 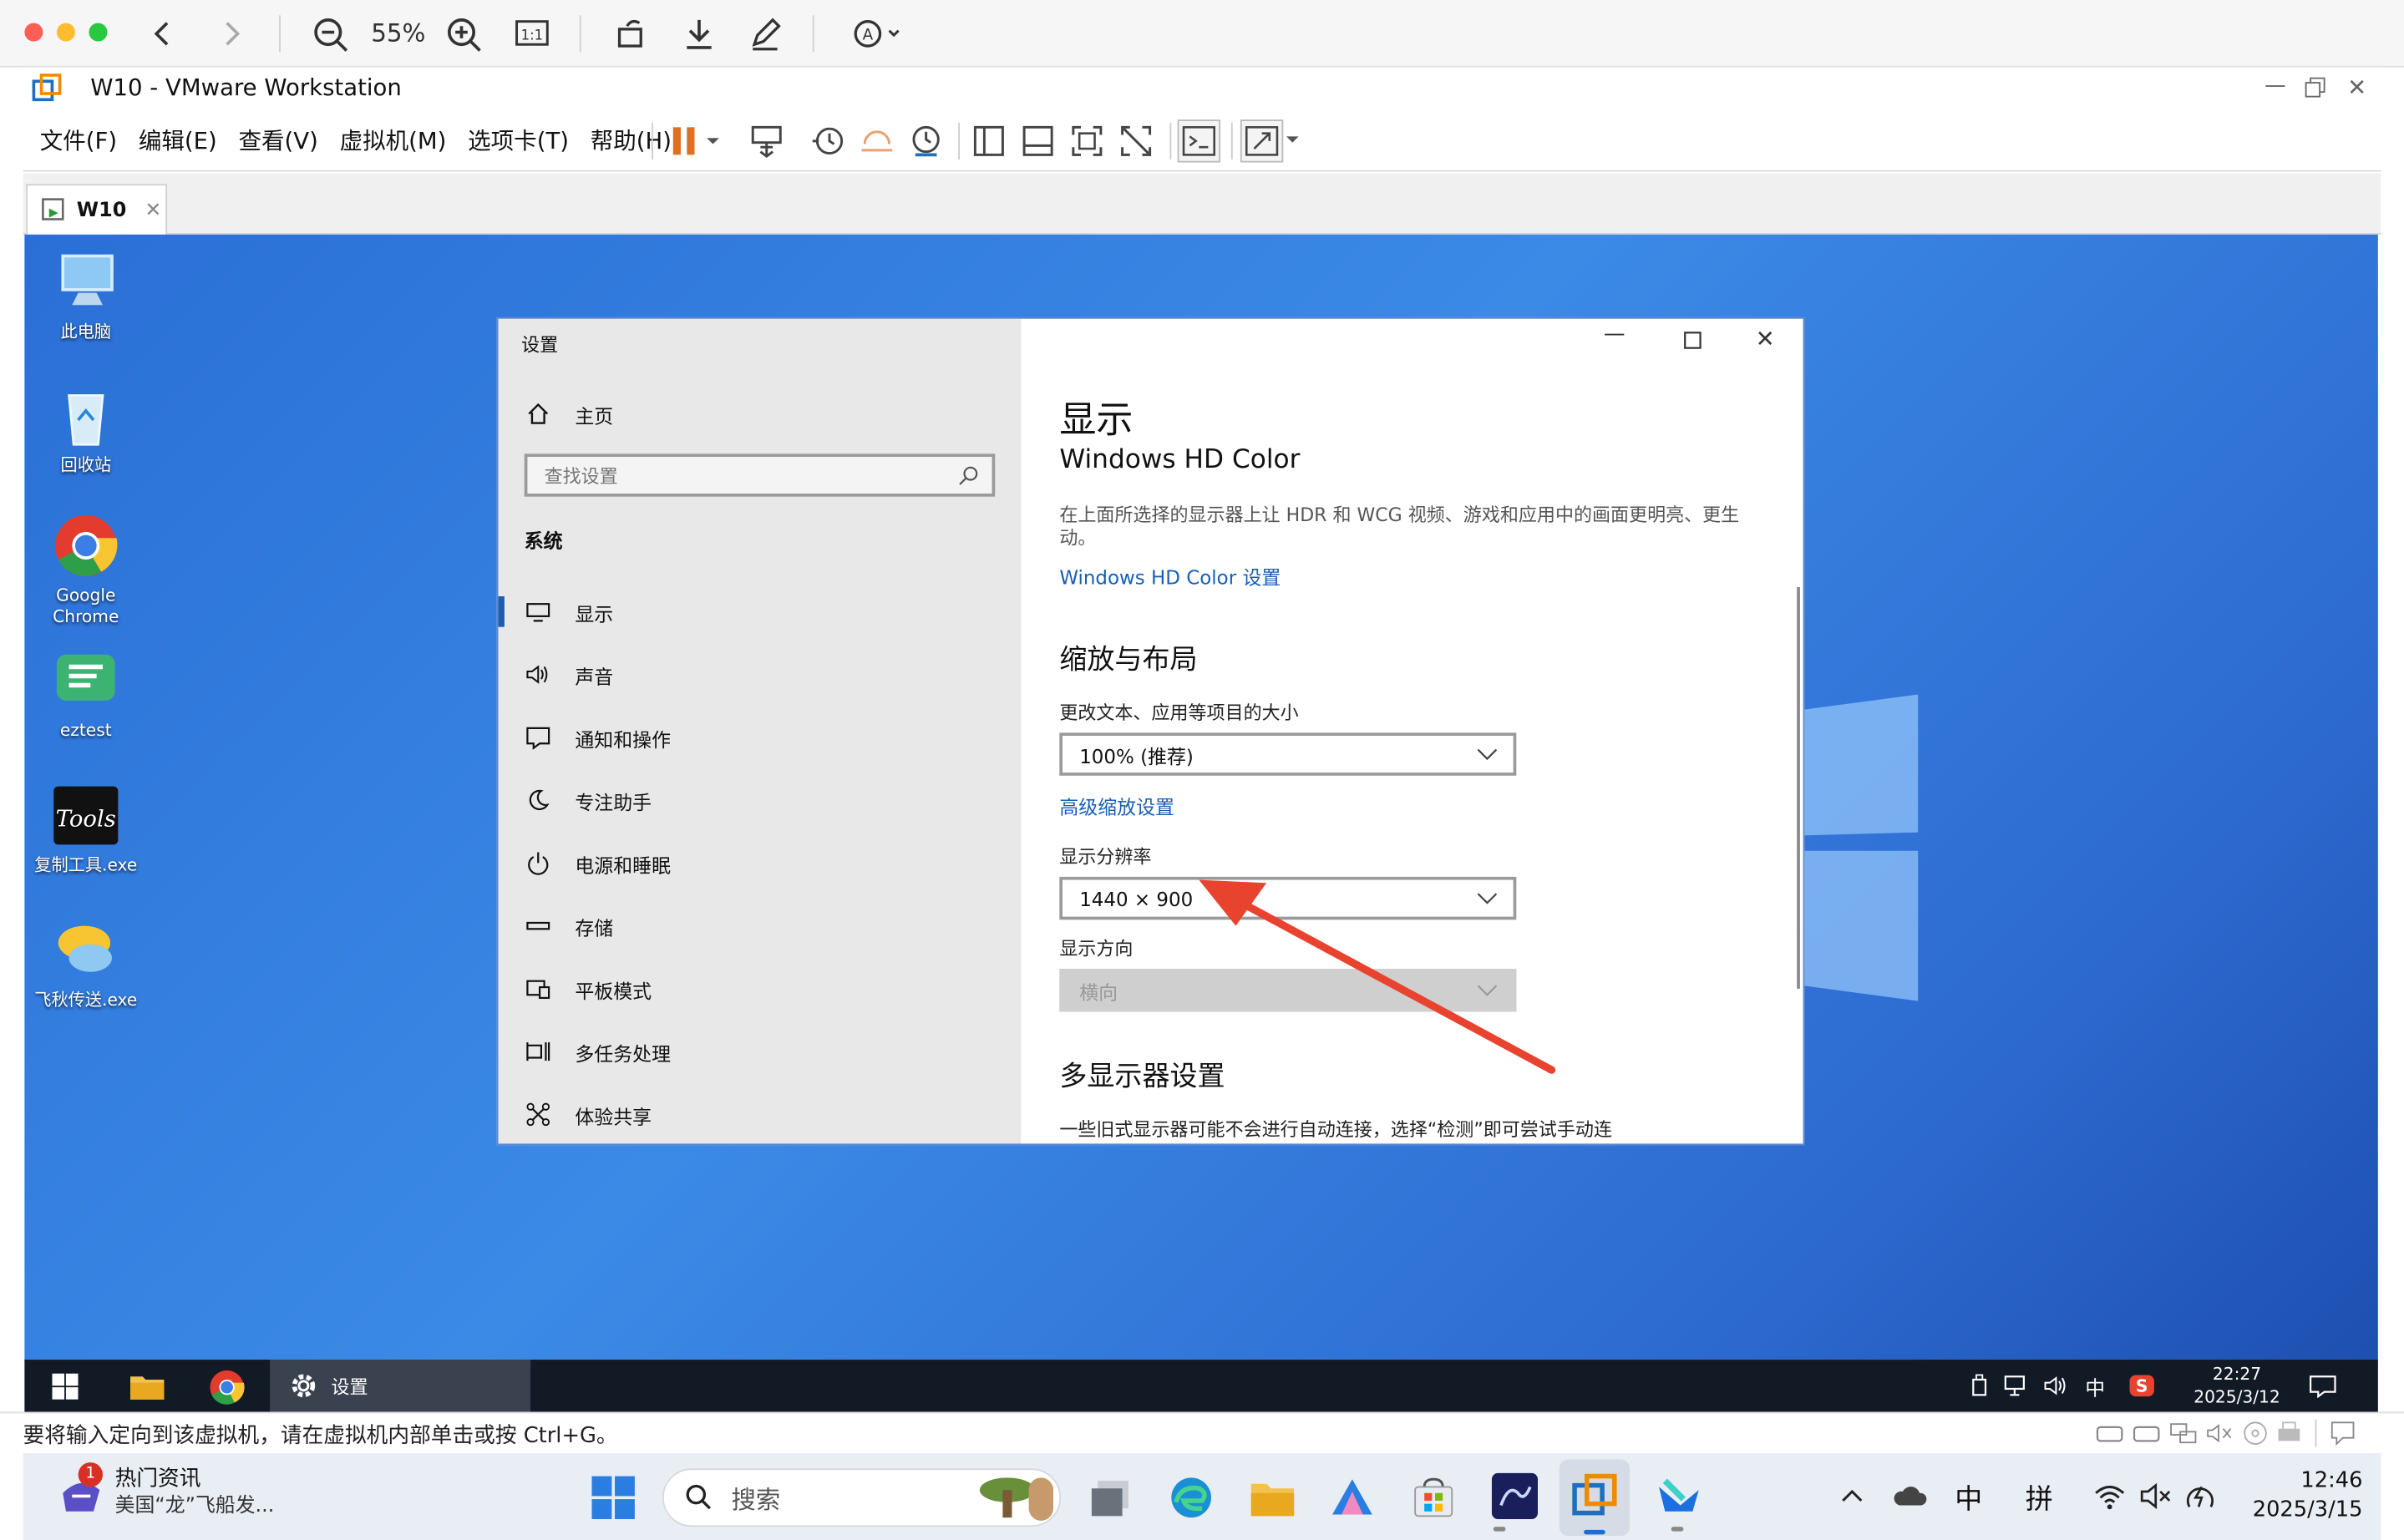 I want to click on close-window-button, so click(x=33, y=33).